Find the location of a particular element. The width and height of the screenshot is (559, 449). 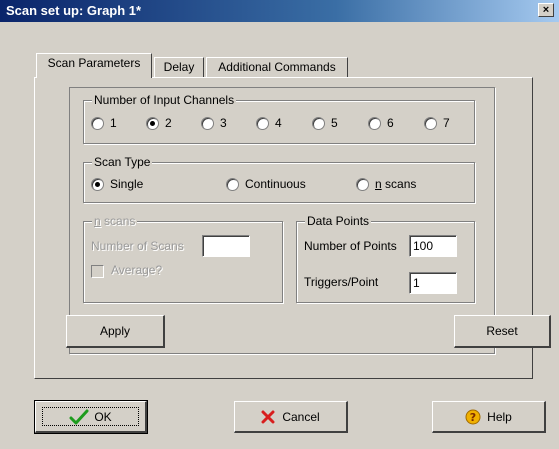

tab-scan-parameters: Scan Parameters is located at coordinates (94, 65).